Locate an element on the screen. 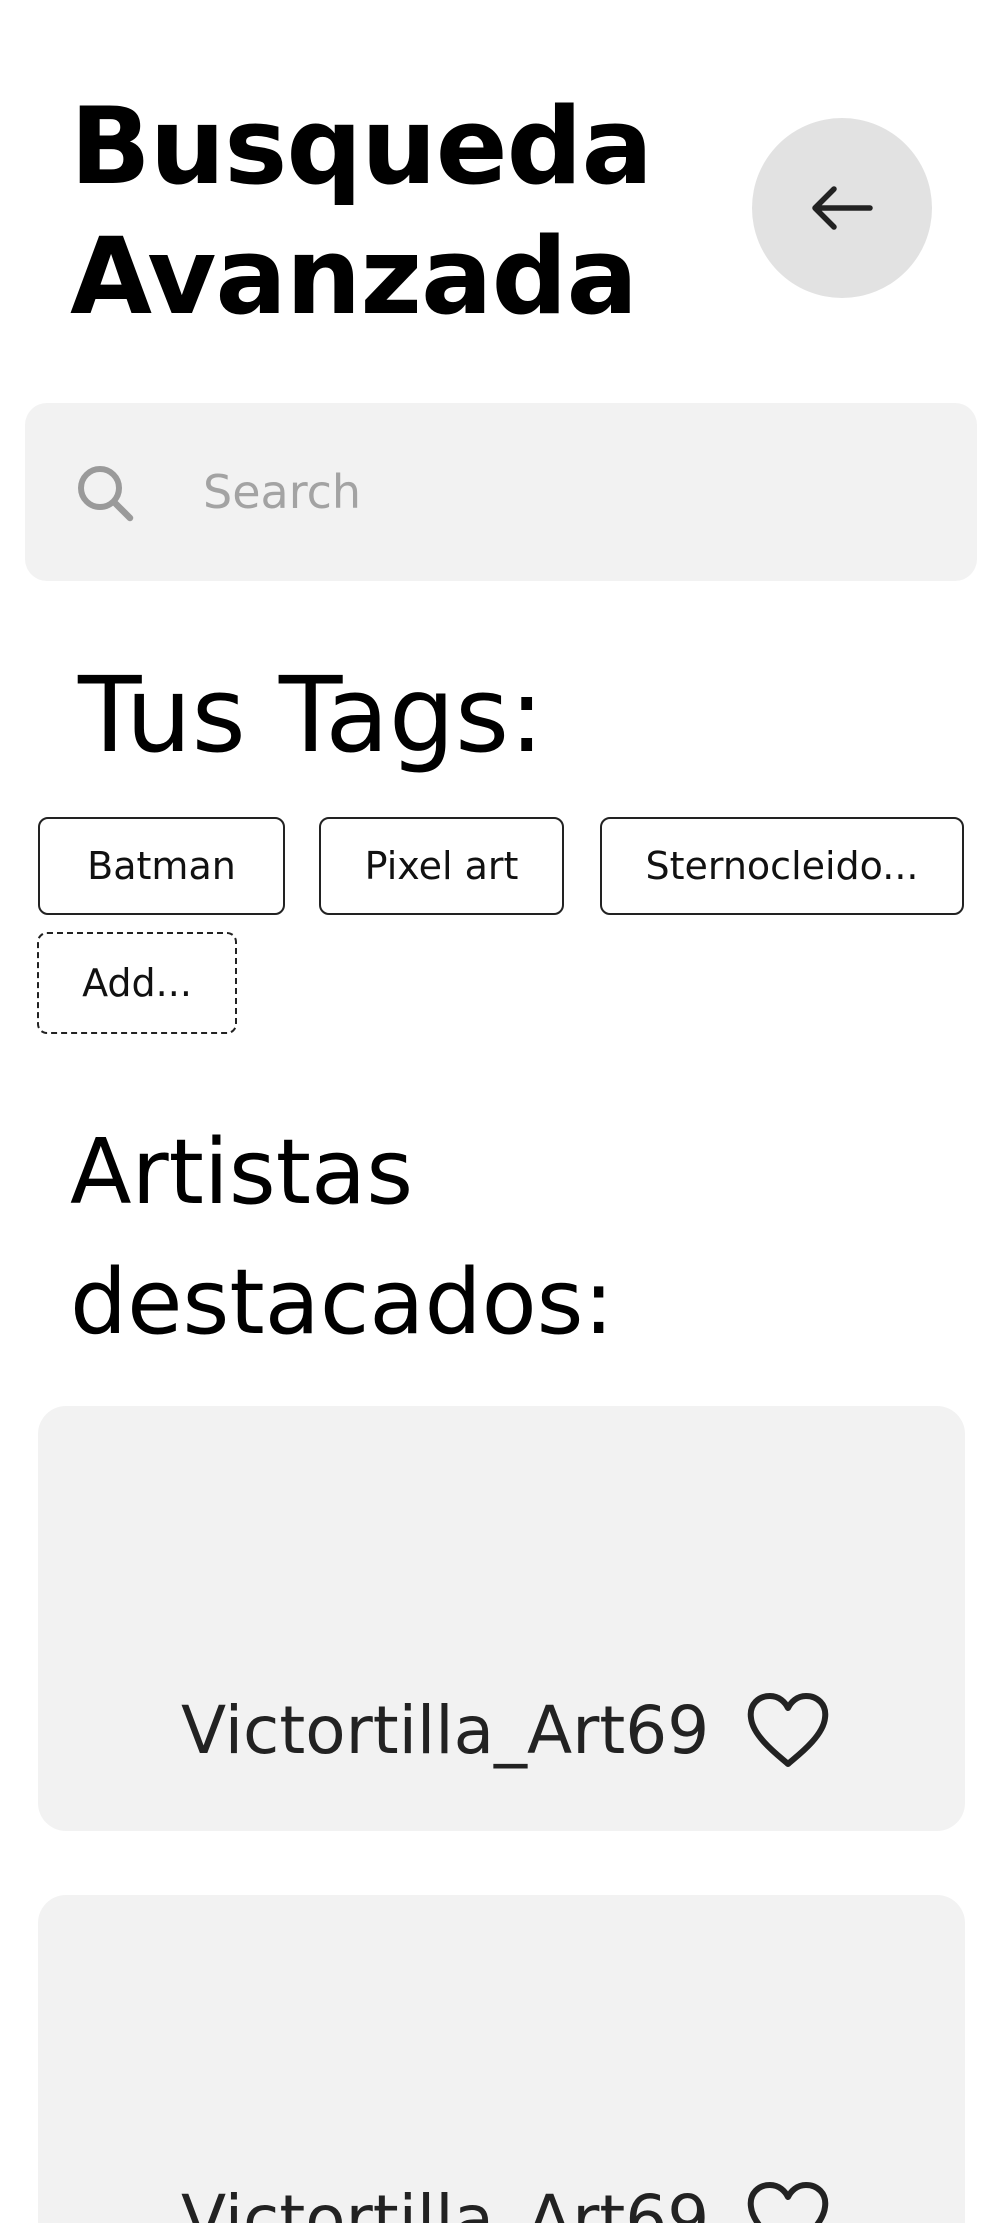 This screenshot has width=1000, height=2223. featured-artists-heading: Artistas destacados: is located at coordinates (342, 1238).